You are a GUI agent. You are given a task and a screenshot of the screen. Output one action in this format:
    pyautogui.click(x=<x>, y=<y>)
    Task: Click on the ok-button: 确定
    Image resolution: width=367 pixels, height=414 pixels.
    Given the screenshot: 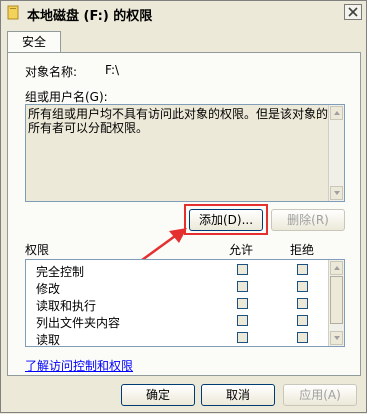 What is the action you would take?
    pyautogui.click(x=158, y=395)
    